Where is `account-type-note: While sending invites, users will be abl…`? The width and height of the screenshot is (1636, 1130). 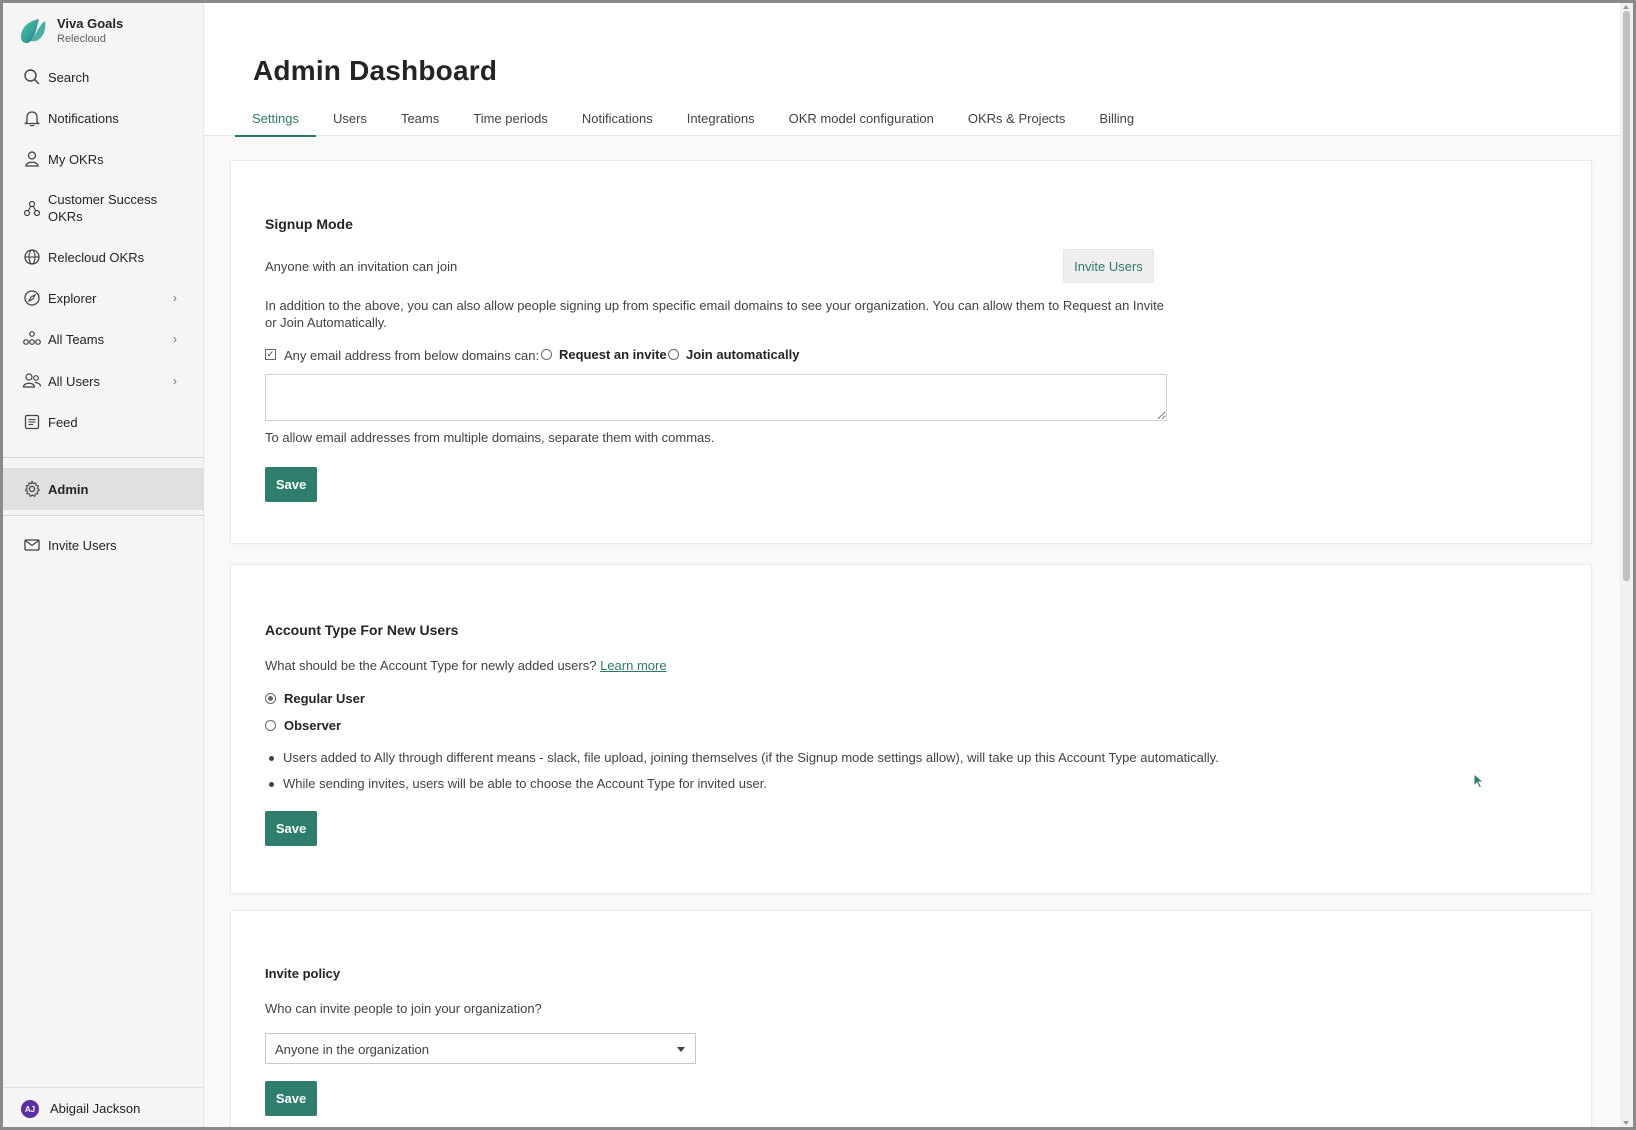 account-type-note: While sending invites, users will be abl… is located at coordinates (525, 783).